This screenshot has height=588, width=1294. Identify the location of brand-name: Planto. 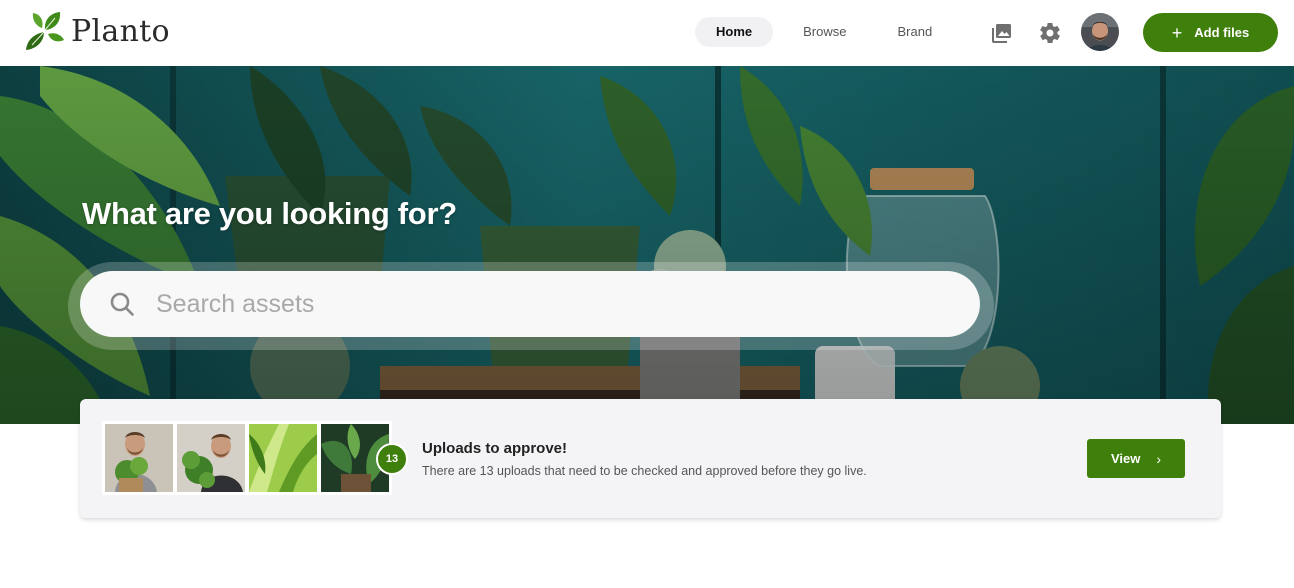
(120, 31).